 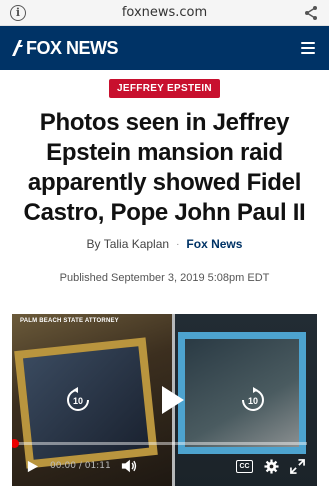 I want to click on time-display: 00:00 / 01:11, so click(x=80, y=466).